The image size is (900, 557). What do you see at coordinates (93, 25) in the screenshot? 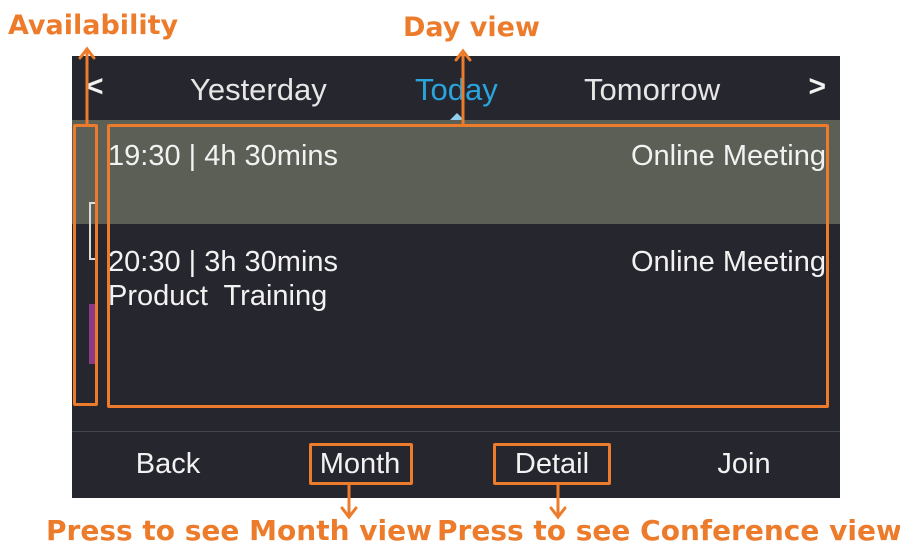
I see `availability-annotation: Availability` at bounding box center [93, 25].